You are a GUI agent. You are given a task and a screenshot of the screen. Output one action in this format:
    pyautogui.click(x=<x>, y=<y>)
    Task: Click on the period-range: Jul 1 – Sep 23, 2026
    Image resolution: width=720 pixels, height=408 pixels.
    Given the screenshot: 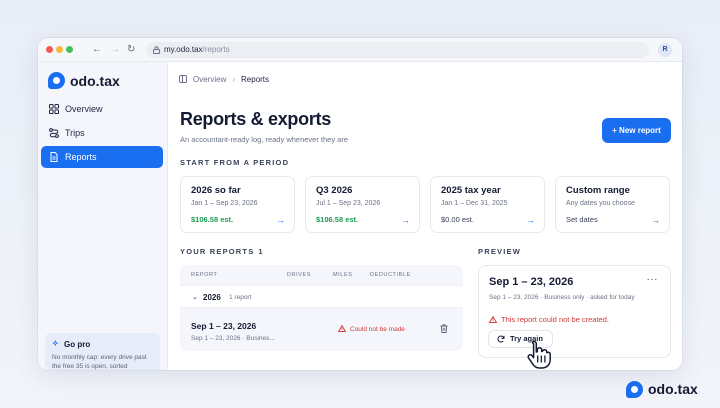 What is the action you would take?
    pyautogui.click(x=348, y=203)
    